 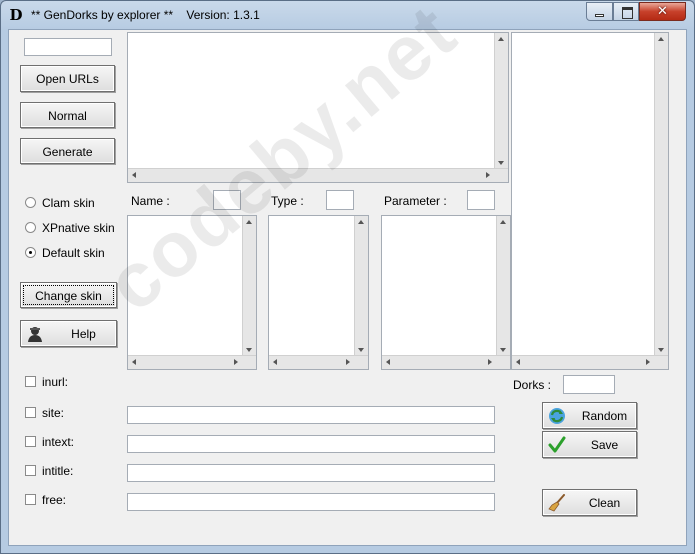 What do you see at coordinates (311, 502) in the screenshot?
I see `free-input` at bounding box center [311, 502].